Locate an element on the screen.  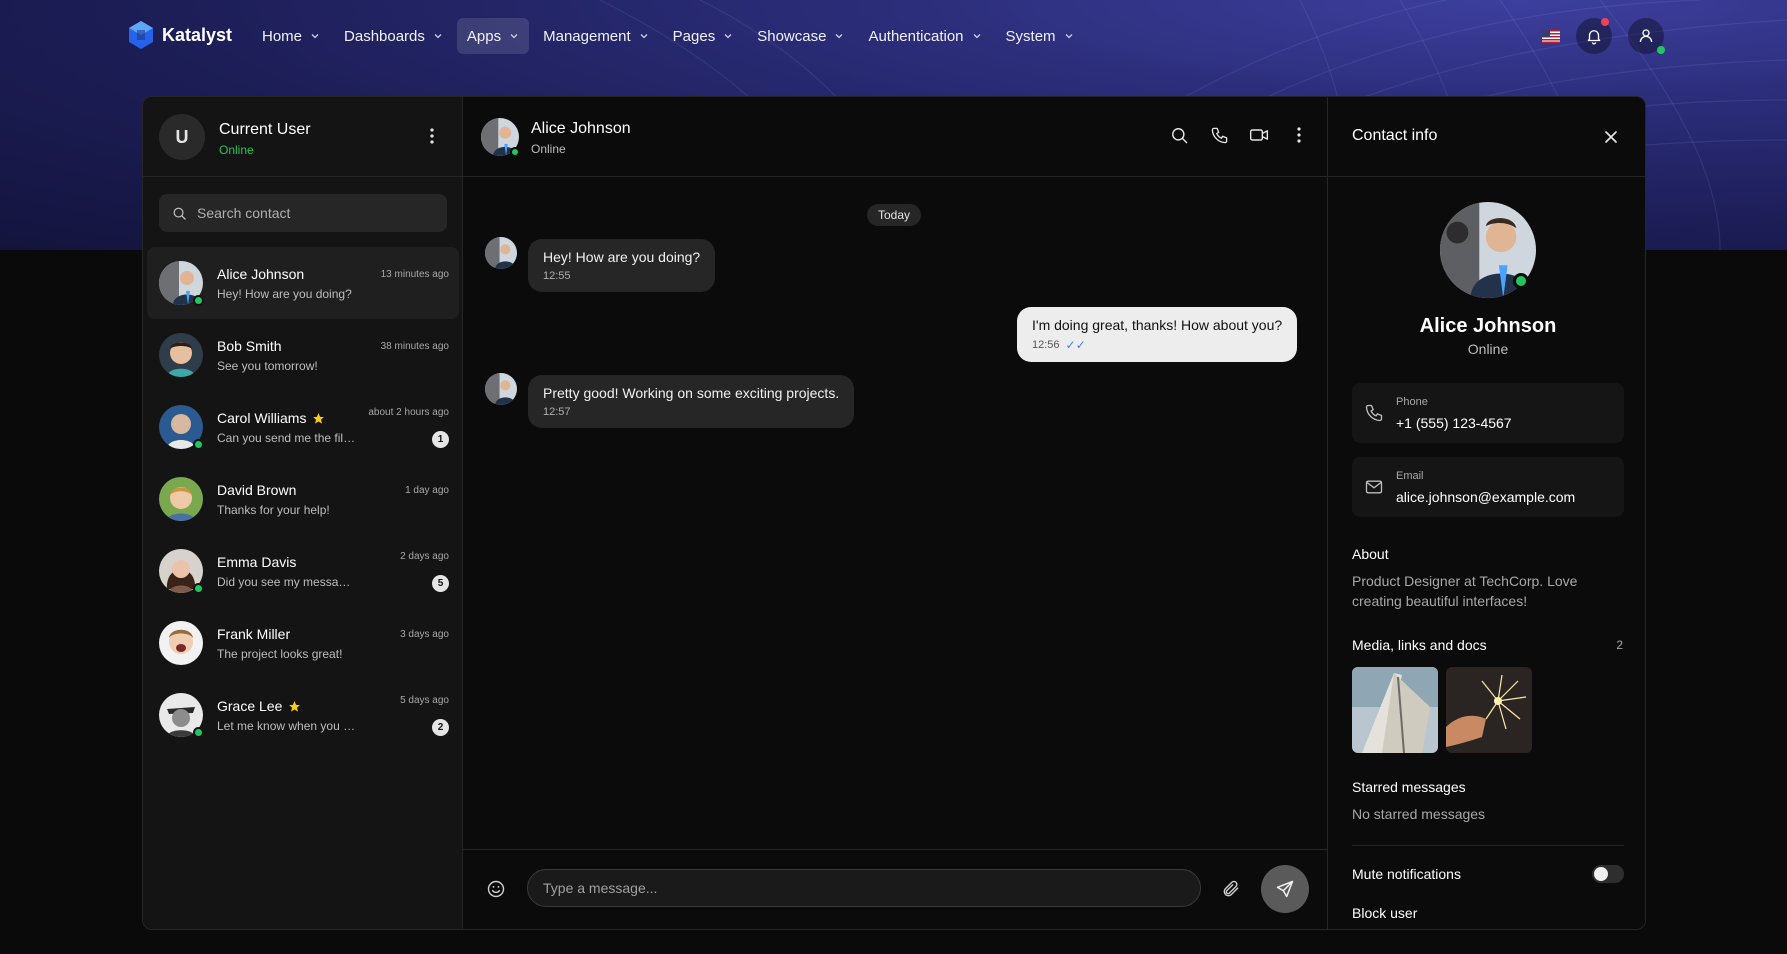
contact-name: Emma Davis is located at coordinates (256, 562).